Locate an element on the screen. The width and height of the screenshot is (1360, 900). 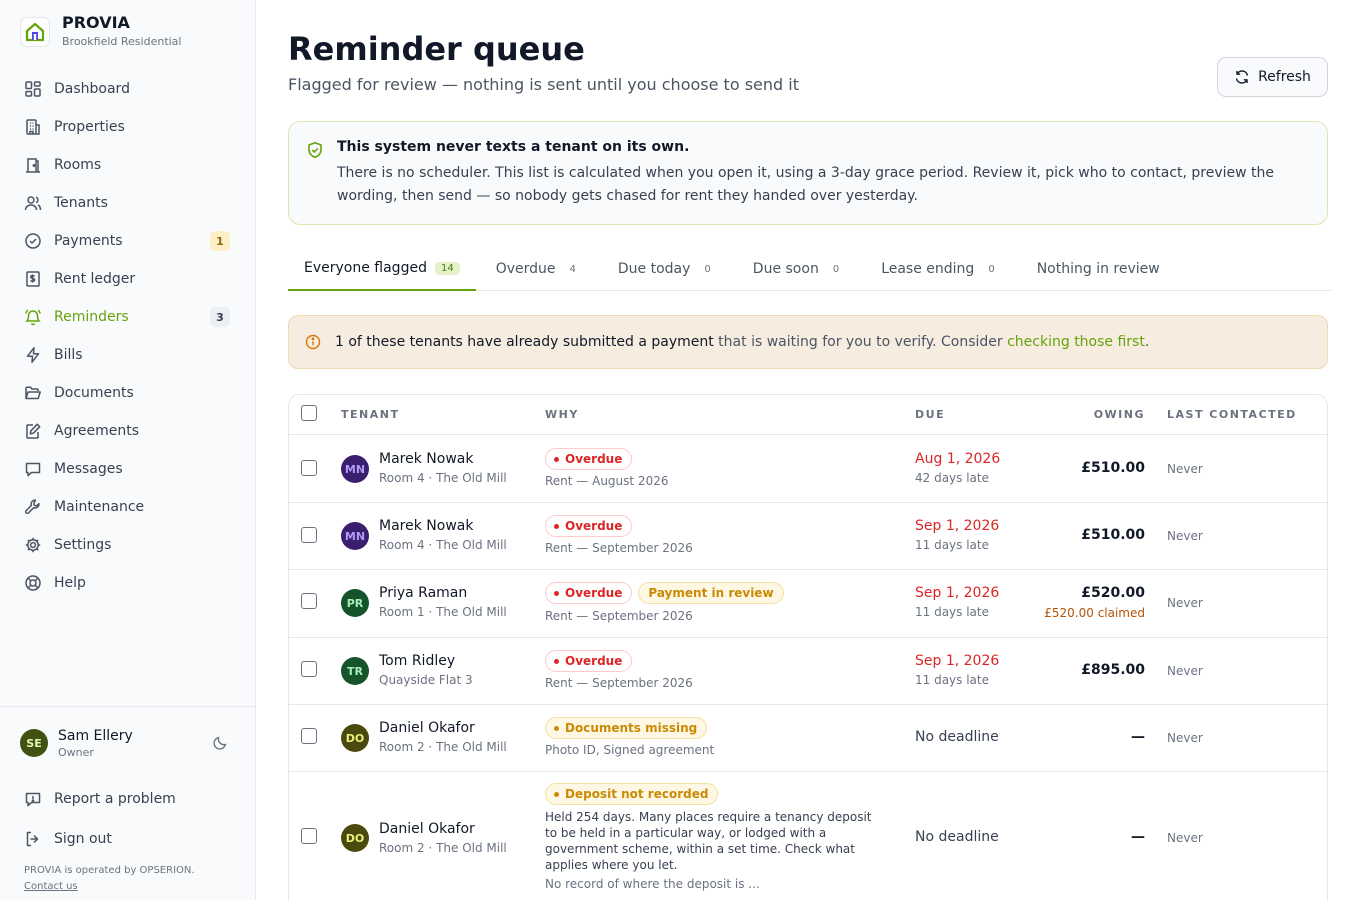
brand: PROVIA Brookfield Residential is located at coordinates (100, 31).